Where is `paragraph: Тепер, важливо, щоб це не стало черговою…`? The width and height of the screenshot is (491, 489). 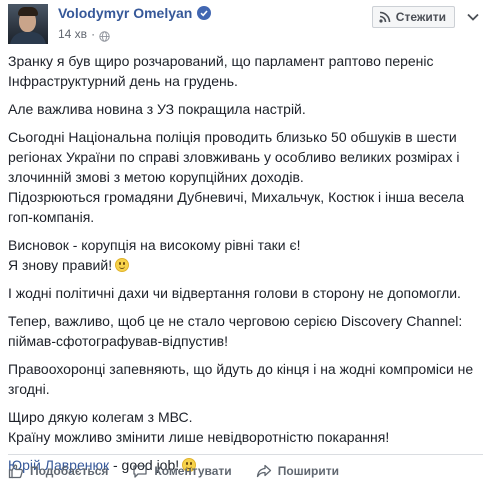 paragraph: Тепер, важливо, щоб це не стало черговою… is located at coordinates (244, 331).